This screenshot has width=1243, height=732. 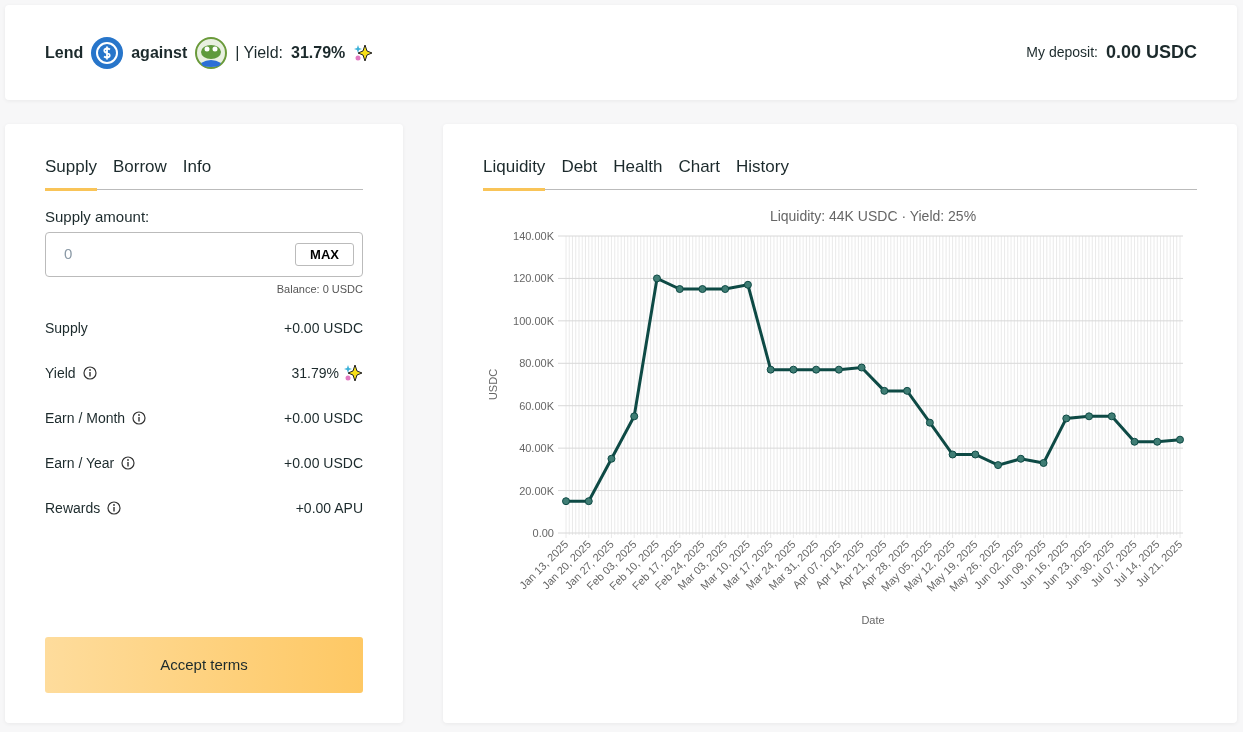 What do you see at coordinates (66, 328) in the screenshot?
I see `stat-label: Supply` at bounding box center [66, 328].